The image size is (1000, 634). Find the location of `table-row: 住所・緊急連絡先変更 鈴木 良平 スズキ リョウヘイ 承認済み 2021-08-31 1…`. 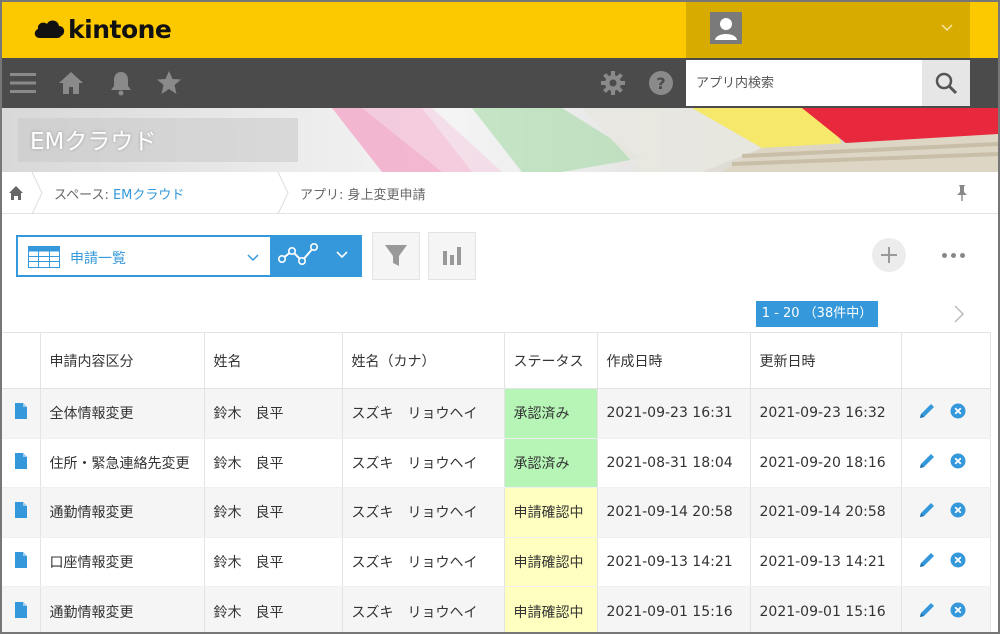

table-row: 住所・緊急連絡先変更 鈴木 良平 スズキ リョウヘイ 承認済み 2021-08-31 1… is located at coordinates (496, 463).